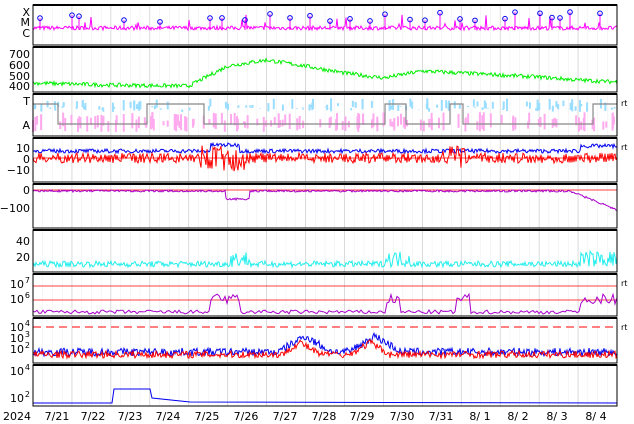 The width and height of the screenshot is (634, 424). Describe the element at coordinates (93, 416) in the screenshot. I see `x-tick-label: 7/22` at that location.